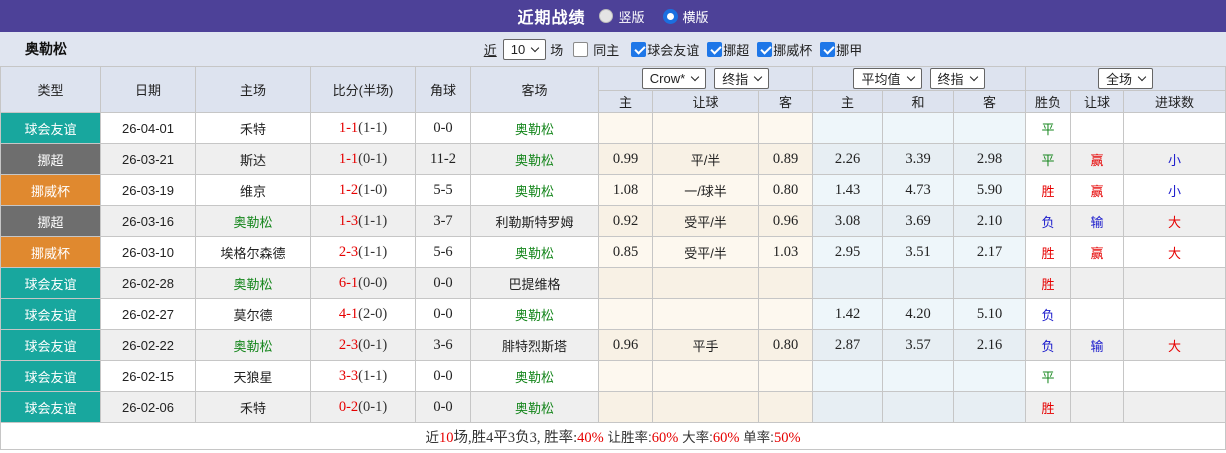 The width and height of the screenshot is (1226, 453). I want to click on league-filter-item: 球会友谊, so click(661, 49).